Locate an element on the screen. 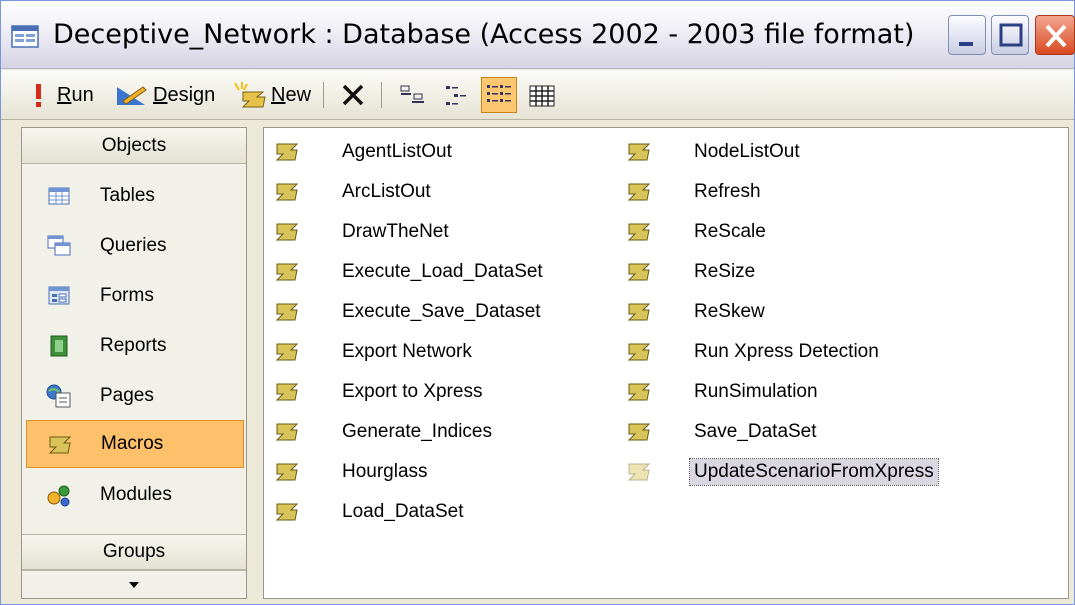 The width and height of the screenshot is (1075, 605). run-label-accel: R is located at coordinates (64, 94).